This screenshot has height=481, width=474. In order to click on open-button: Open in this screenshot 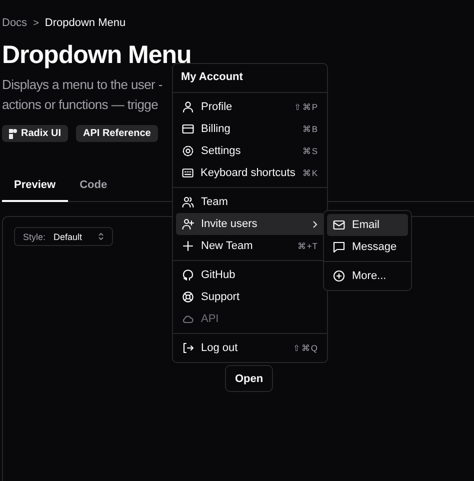, I will do `click(249, 378)`.